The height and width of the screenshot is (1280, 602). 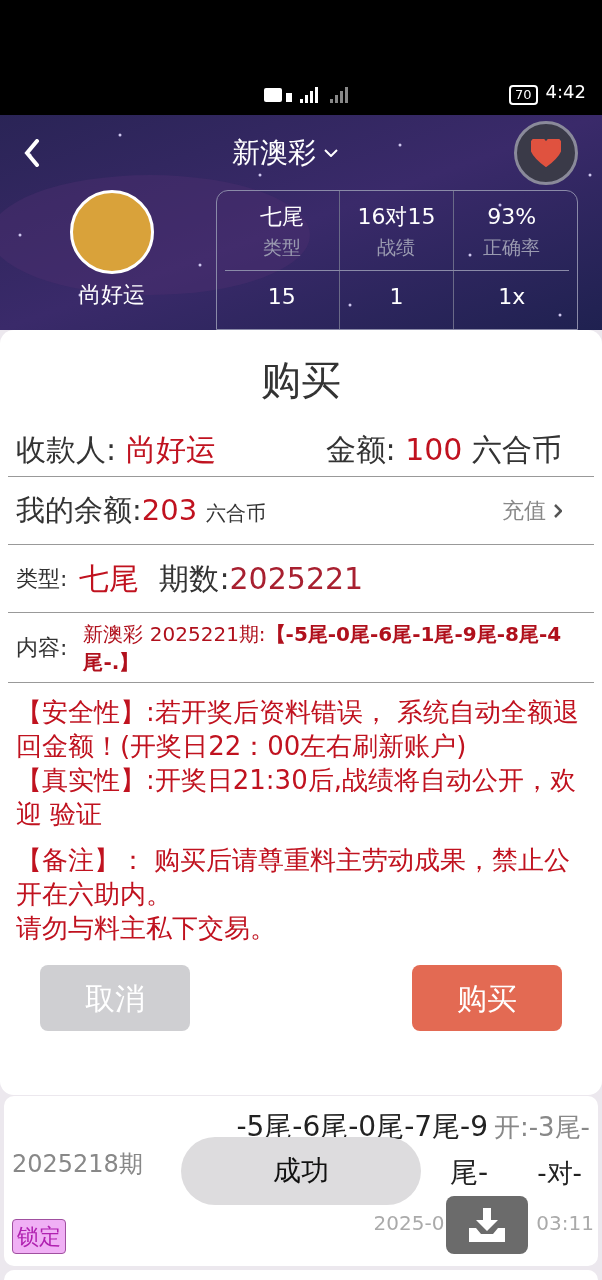 I want to click on result-text: 开:-3尾-, so click(x=541, y=1127).